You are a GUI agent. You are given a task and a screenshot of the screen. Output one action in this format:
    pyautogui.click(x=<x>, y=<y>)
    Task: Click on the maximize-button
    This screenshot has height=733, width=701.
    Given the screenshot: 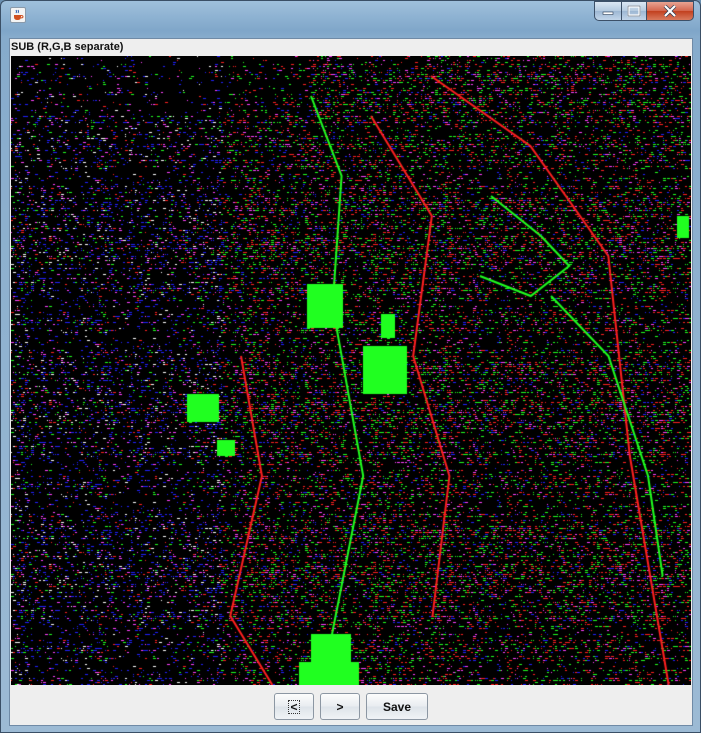 What is the action you would take?
    pyautogui.click(x=634, y=11)
    